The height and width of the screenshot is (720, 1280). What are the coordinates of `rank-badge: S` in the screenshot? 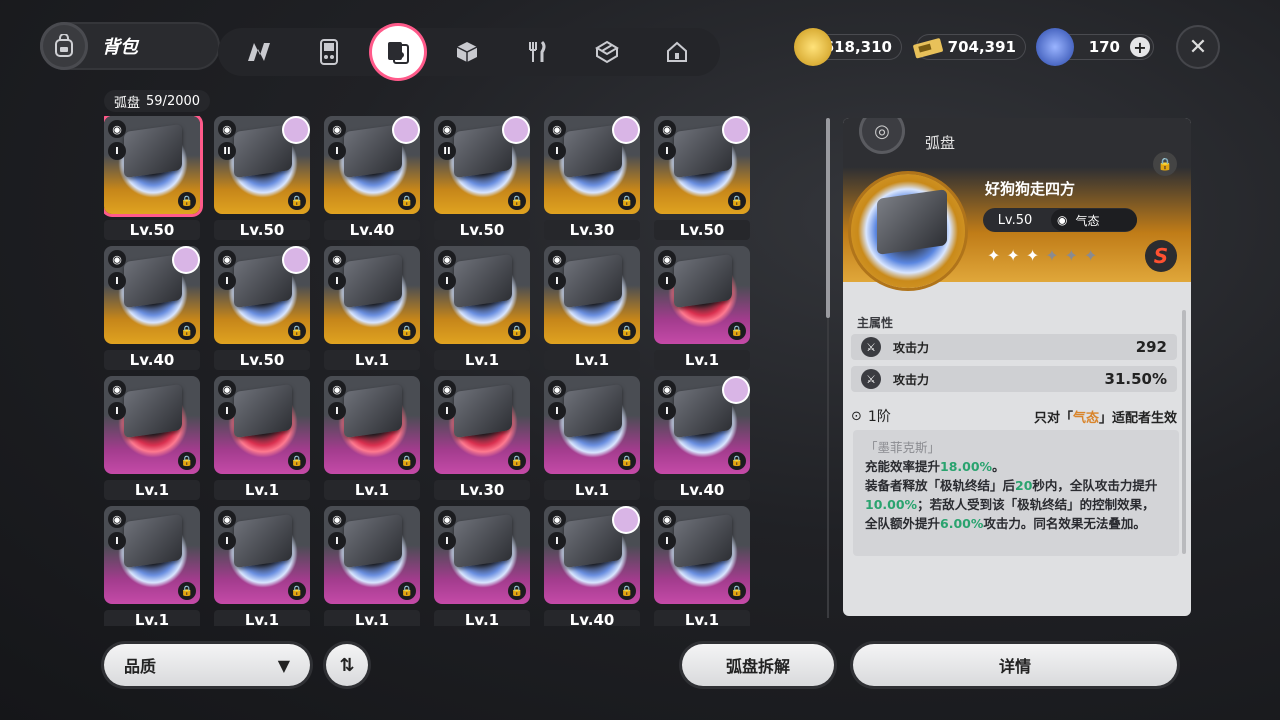 It's located at (1161, 256).